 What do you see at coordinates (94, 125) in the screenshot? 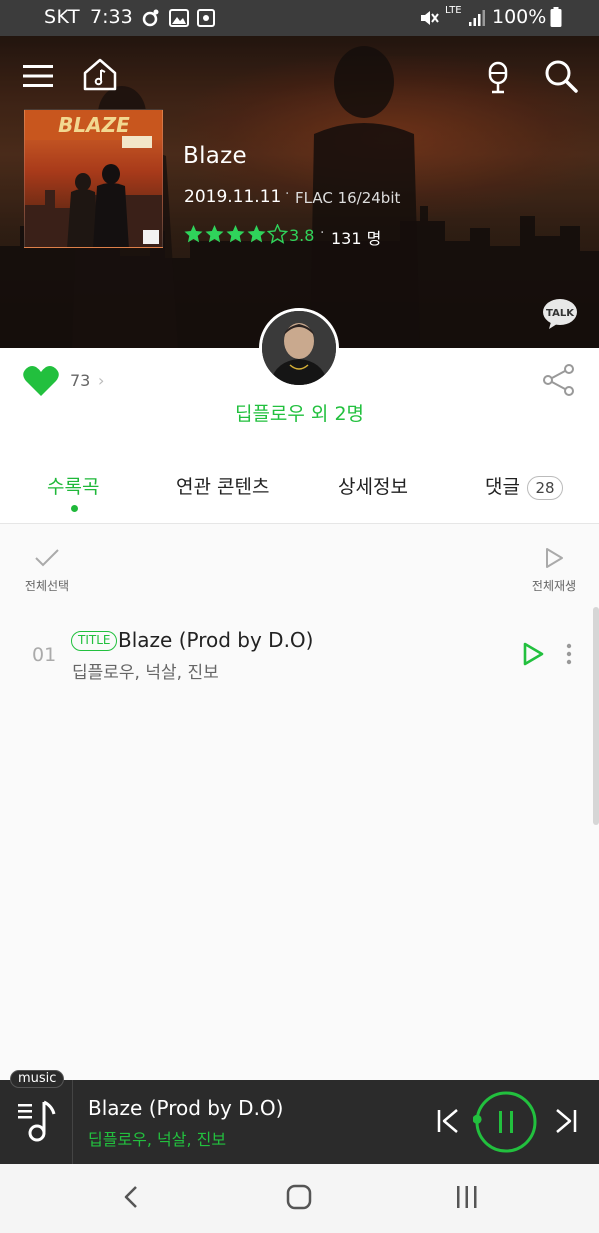
I see `svg-text: BLAZE` at bounding box center [94, 125].